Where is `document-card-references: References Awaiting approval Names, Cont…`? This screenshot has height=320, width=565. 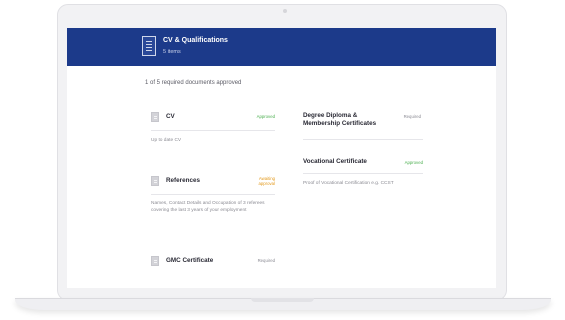
document-card-references: References Awaiting approval Names, Cont… is located at coordinates (213, 206).